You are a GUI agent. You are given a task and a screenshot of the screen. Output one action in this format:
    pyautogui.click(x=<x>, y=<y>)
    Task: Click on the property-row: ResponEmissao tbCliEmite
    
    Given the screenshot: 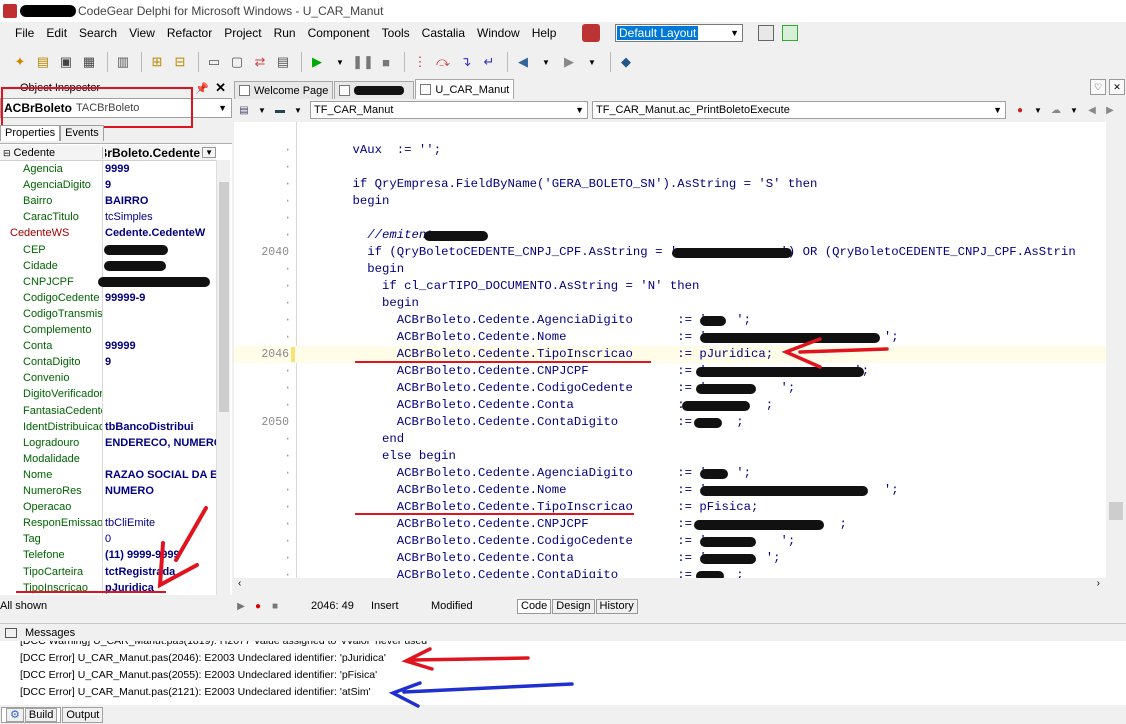 What is the action you would take?
    pyautogui.click(x=108, y=523)
    